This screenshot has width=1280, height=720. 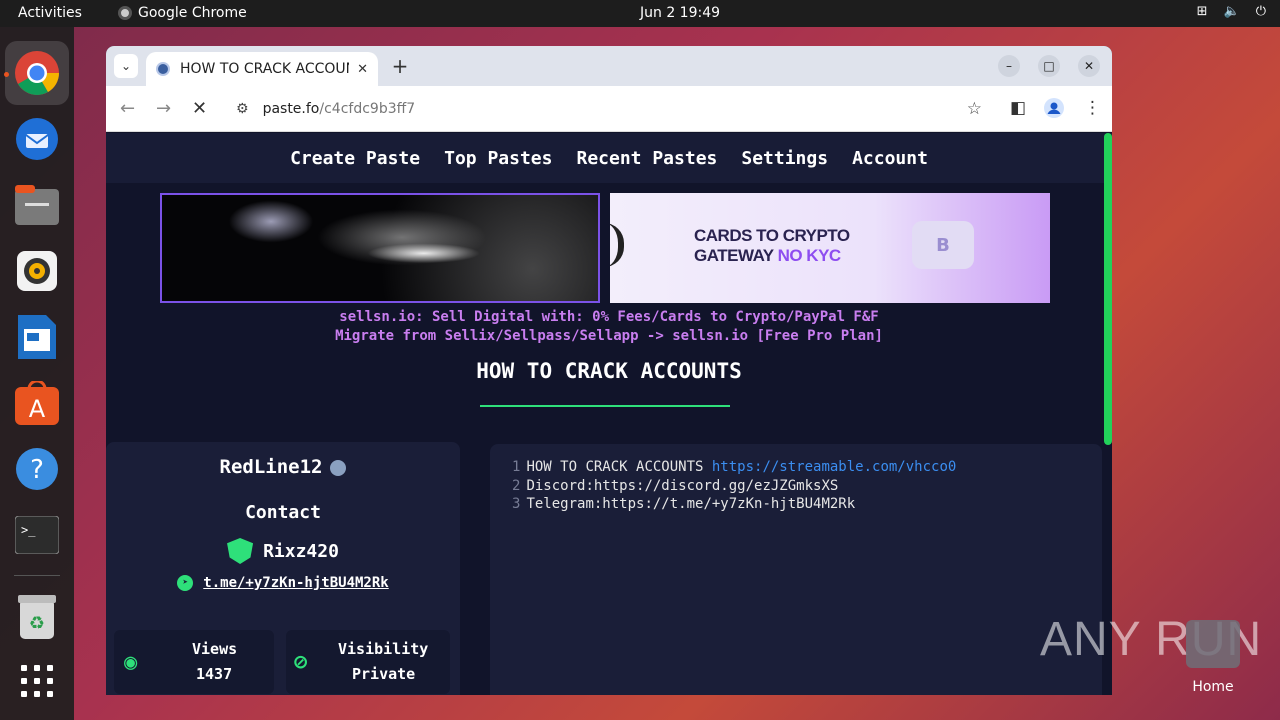 I want to click on favicon-icon, so click(x=163, y=69).